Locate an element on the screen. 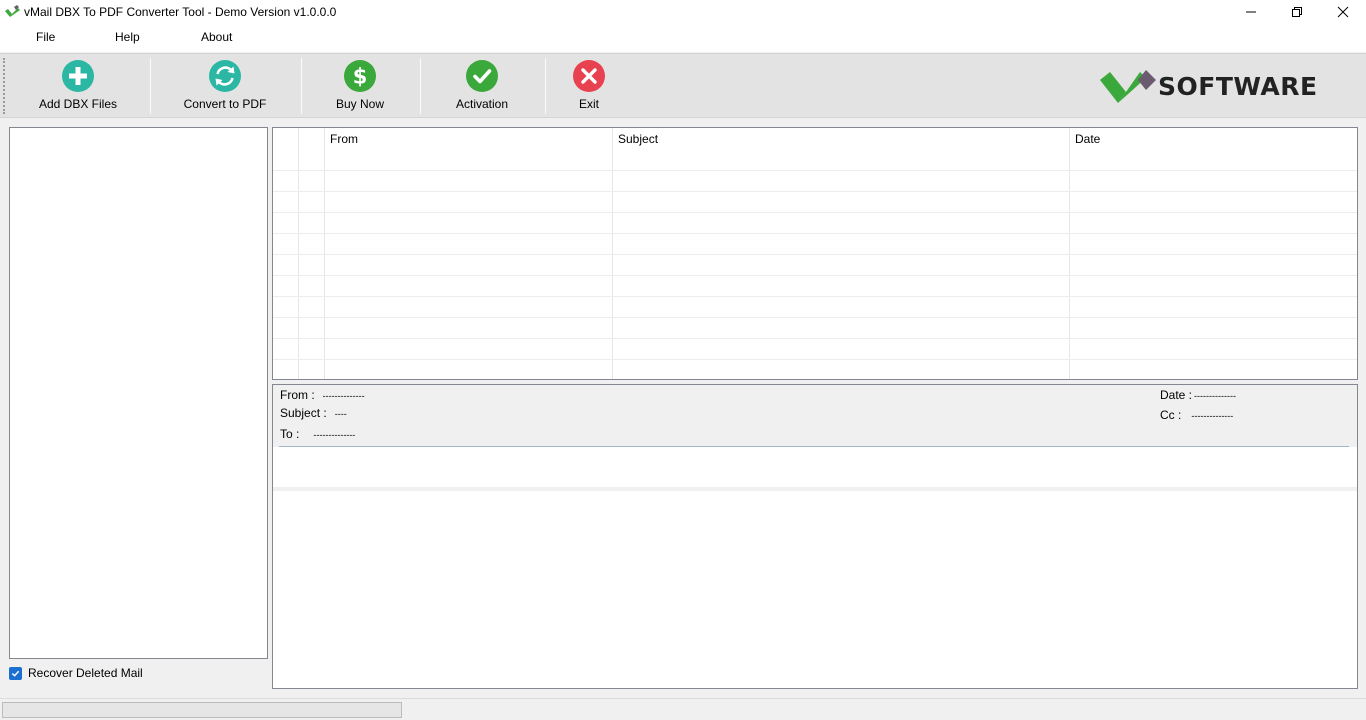 The height and width of the screenshot is (720, 1366). preview-to: To : -------------- is located at coordinates (317, 434).